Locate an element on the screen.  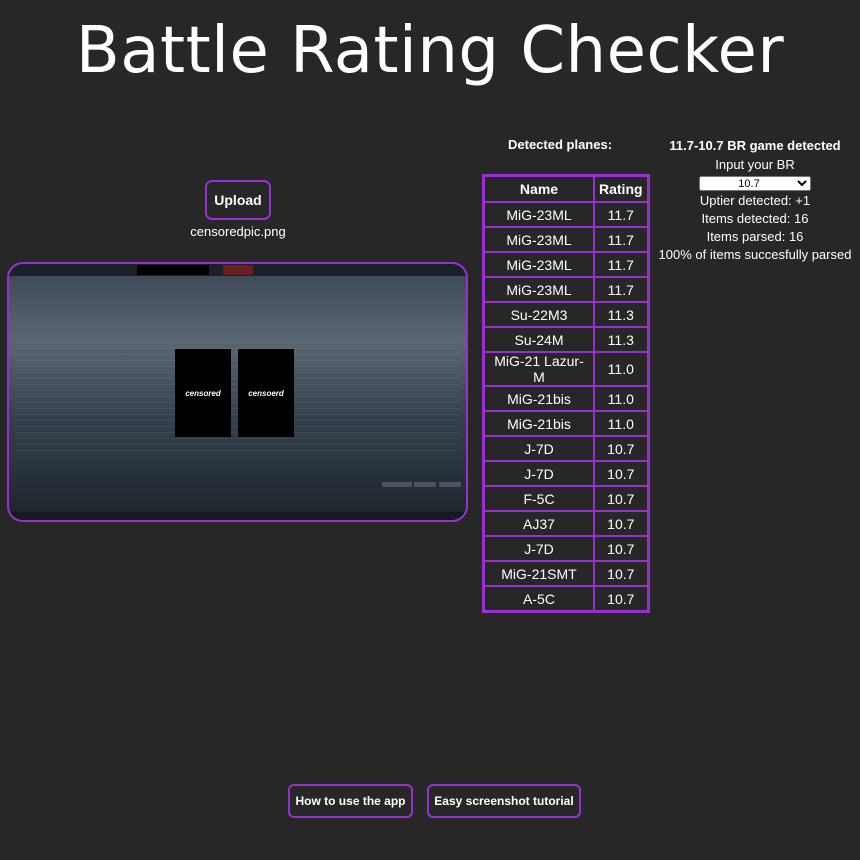
preview-game-logo is located at coordinates (238, 270).